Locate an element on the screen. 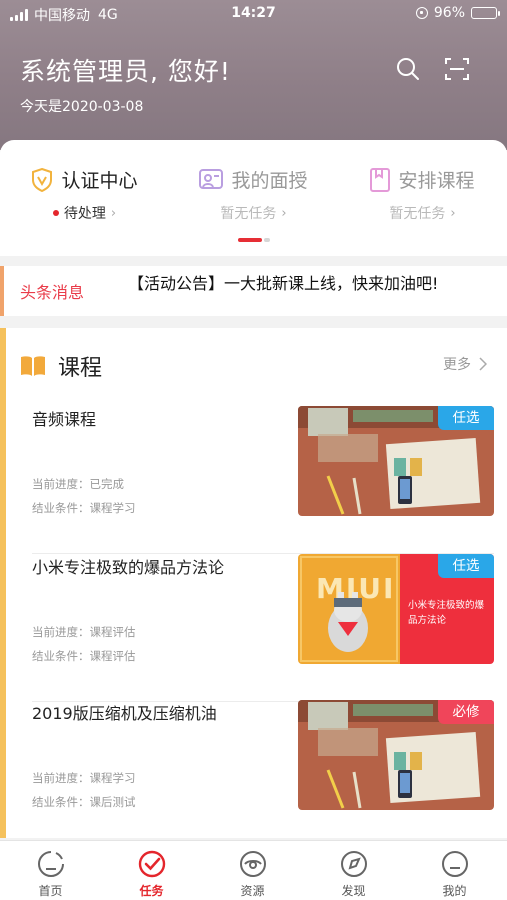  status-bar: 中国移动 4G 14:27 96% is located at coordinates (253, 14).